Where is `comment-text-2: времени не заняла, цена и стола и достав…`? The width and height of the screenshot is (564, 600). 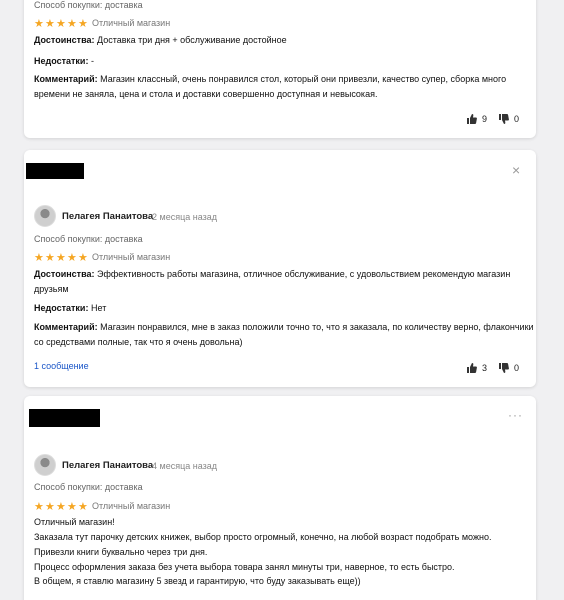
comment-text-2: времени не заняла, цена и стола и достав… is located at coordinates (206, 94).